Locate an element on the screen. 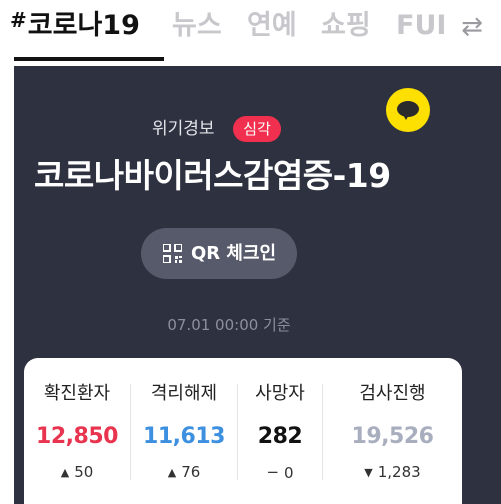 This screenshot has width=501, height=504. category-tab-bar: #코로나19 뉴스 연예 쇼핑 FUI ⇄ is located at coordinates (250, 31).